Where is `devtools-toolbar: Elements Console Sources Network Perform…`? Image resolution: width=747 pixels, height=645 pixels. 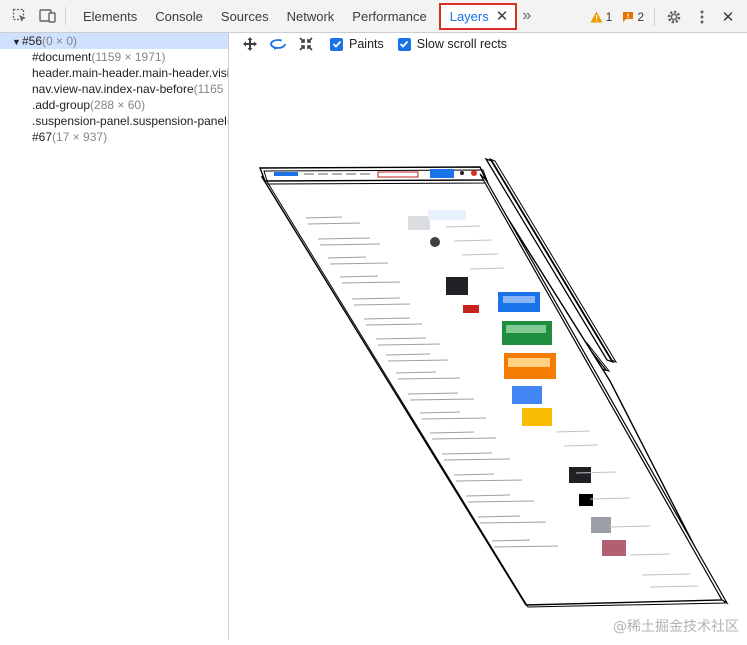
devtools-toolbar: Elements Console Sources Network Perform… is located at coordinates (373, 16).